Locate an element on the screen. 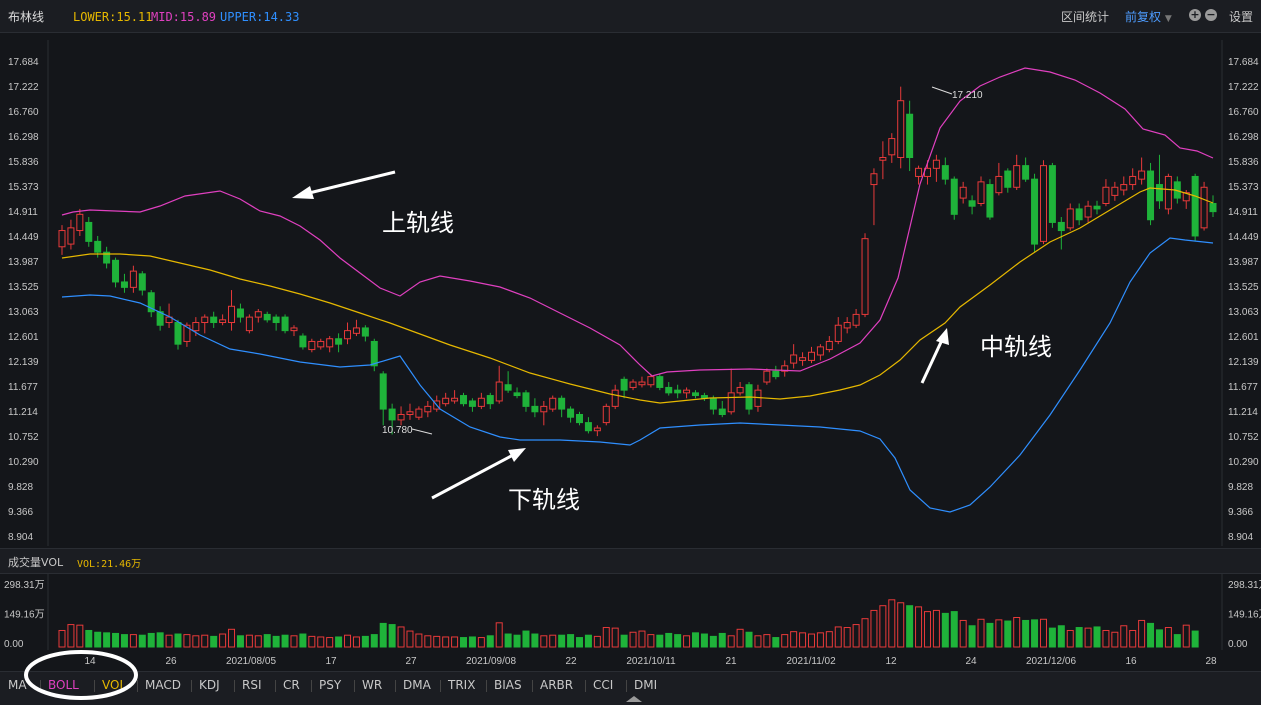 The image size is (1261, 705). tab-psy: PSY is located at coordinates (330, 685).